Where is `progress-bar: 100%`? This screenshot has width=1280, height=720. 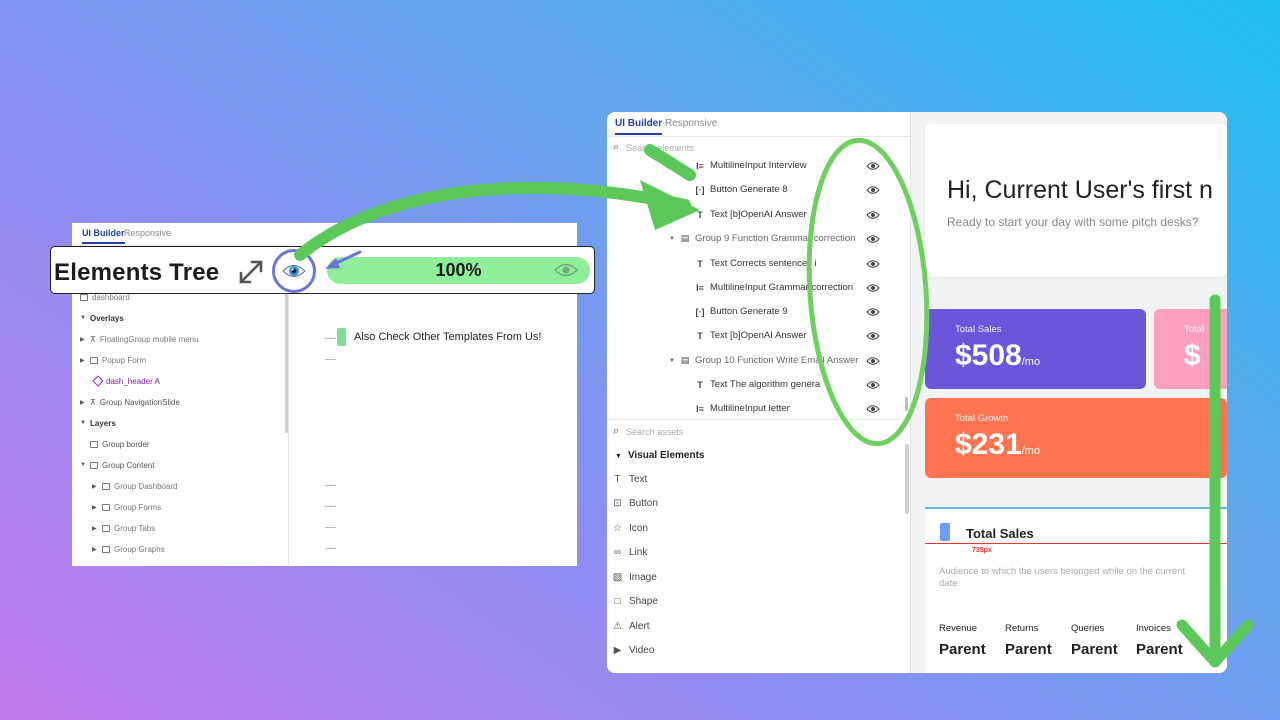
progress-bar: 100% is located at coordinates (458, 270).